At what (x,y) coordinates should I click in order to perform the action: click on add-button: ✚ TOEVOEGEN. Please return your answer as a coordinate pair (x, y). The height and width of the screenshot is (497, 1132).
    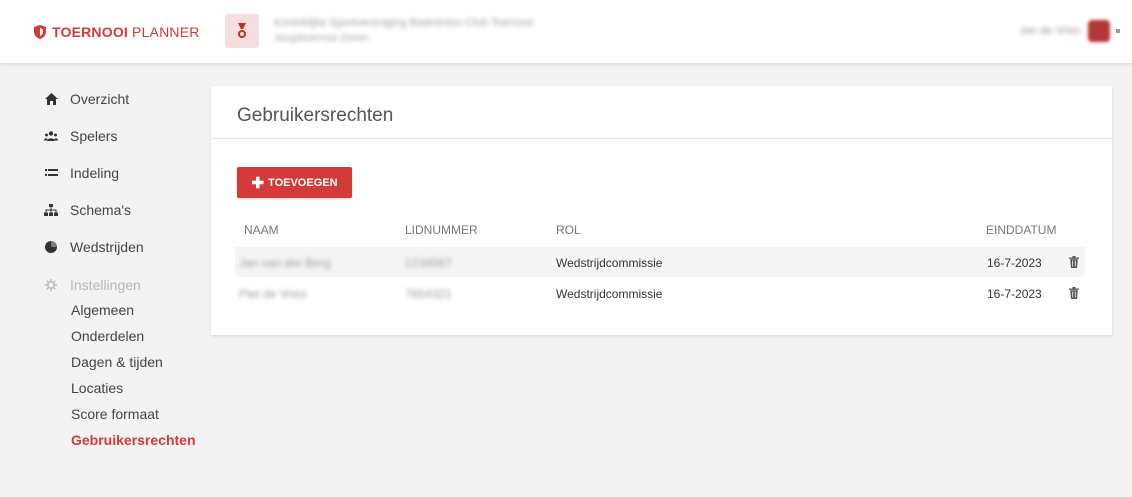
    Looking at the image, I should click on (294, 182).